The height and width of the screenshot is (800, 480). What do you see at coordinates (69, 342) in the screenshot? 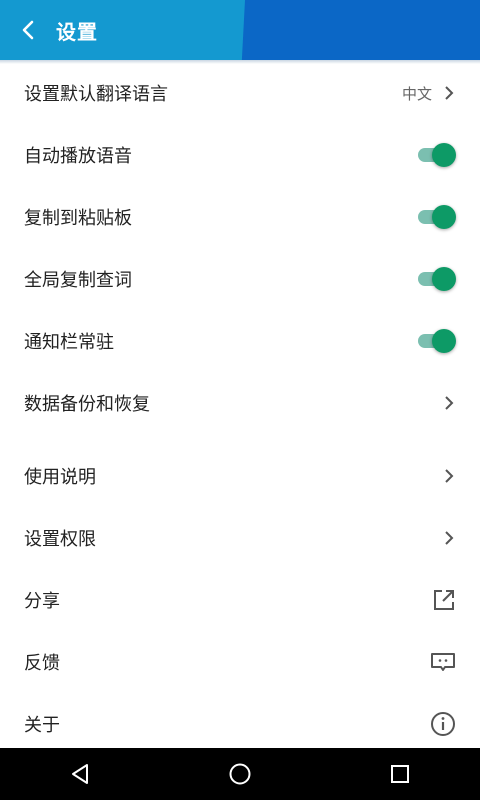
I see `setting-label: 通知栏常驻` at bounding box center [69, 342].